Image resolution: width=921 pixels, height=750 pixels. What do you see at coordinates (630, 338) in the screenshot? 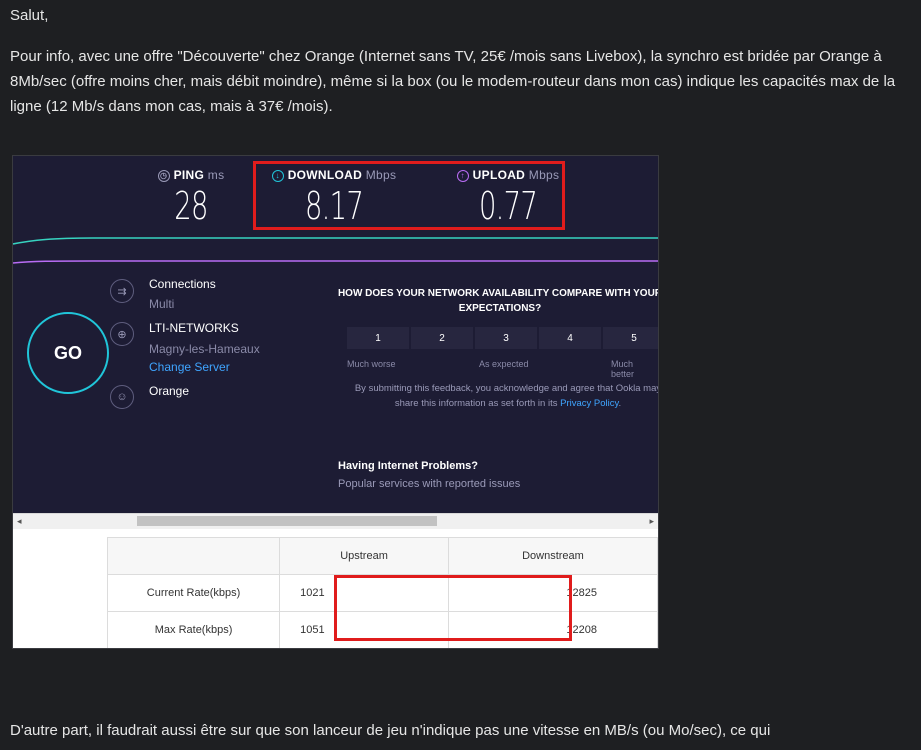
I see `scale-option-5: 5` at bounding box center [630, 338].